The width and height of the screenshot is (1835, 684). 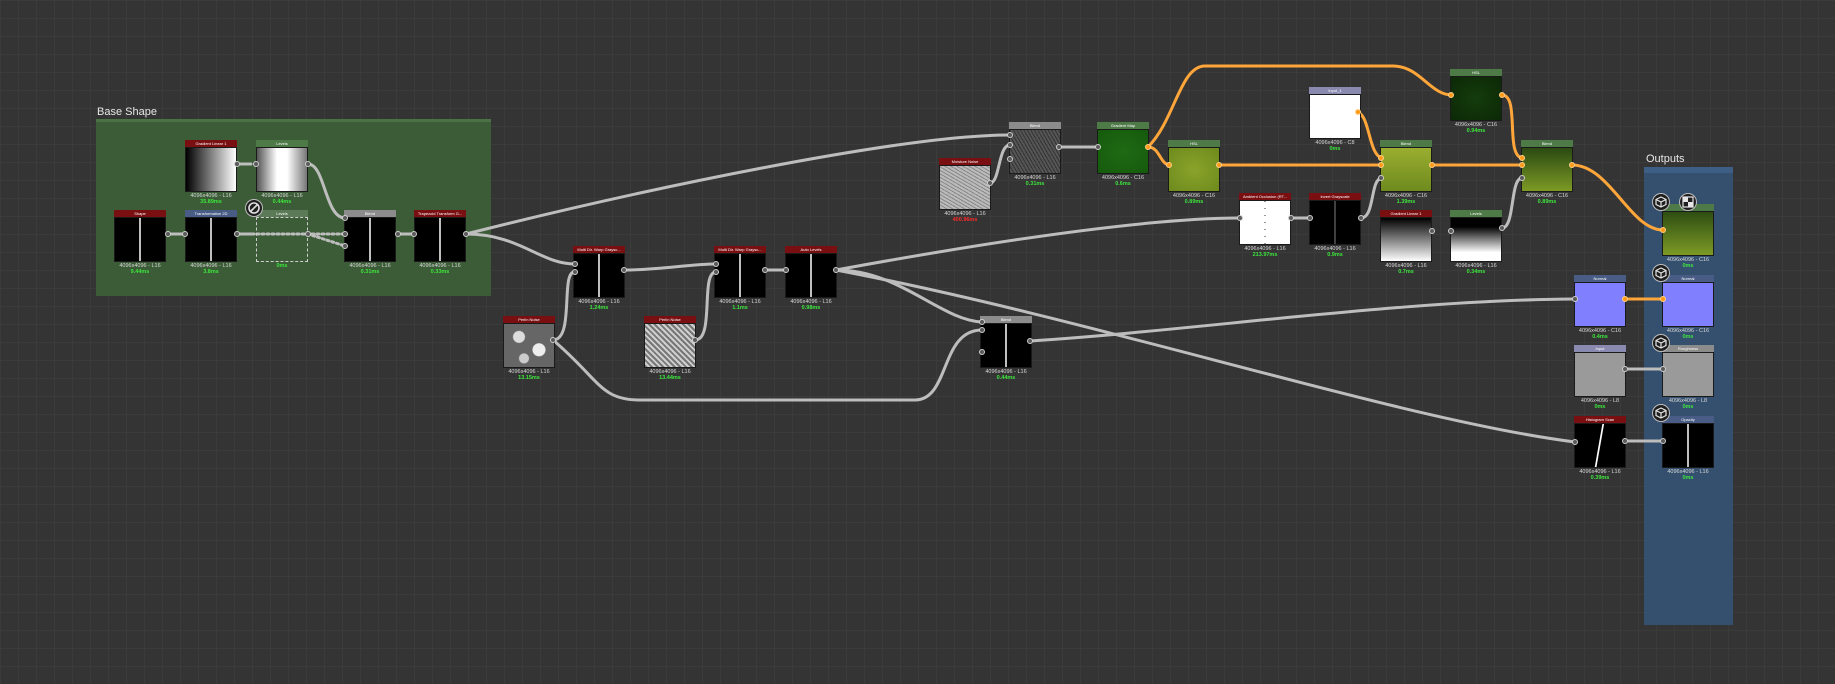 What do you see at coordinates (282, 239) in the screenshot?
I see `node-levels-disabled: Levels 0ms` at bounding box center [282, 239].